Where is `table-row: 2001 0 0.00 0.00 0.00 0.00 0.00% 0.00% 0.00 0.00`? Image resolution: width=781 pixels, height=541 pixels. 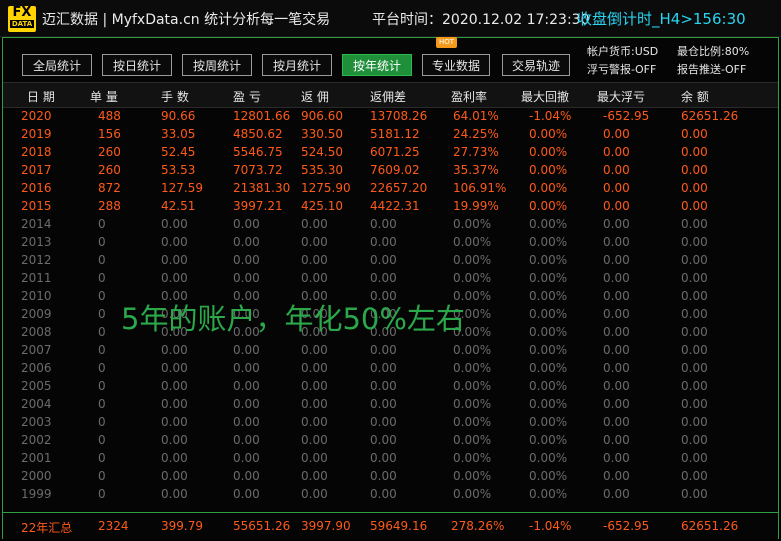 table-row: 2001 0 0.00 0.00 0.00 0.00 0.00% 0.00% 0.00 0.00 is located at coordinates (390, 459).